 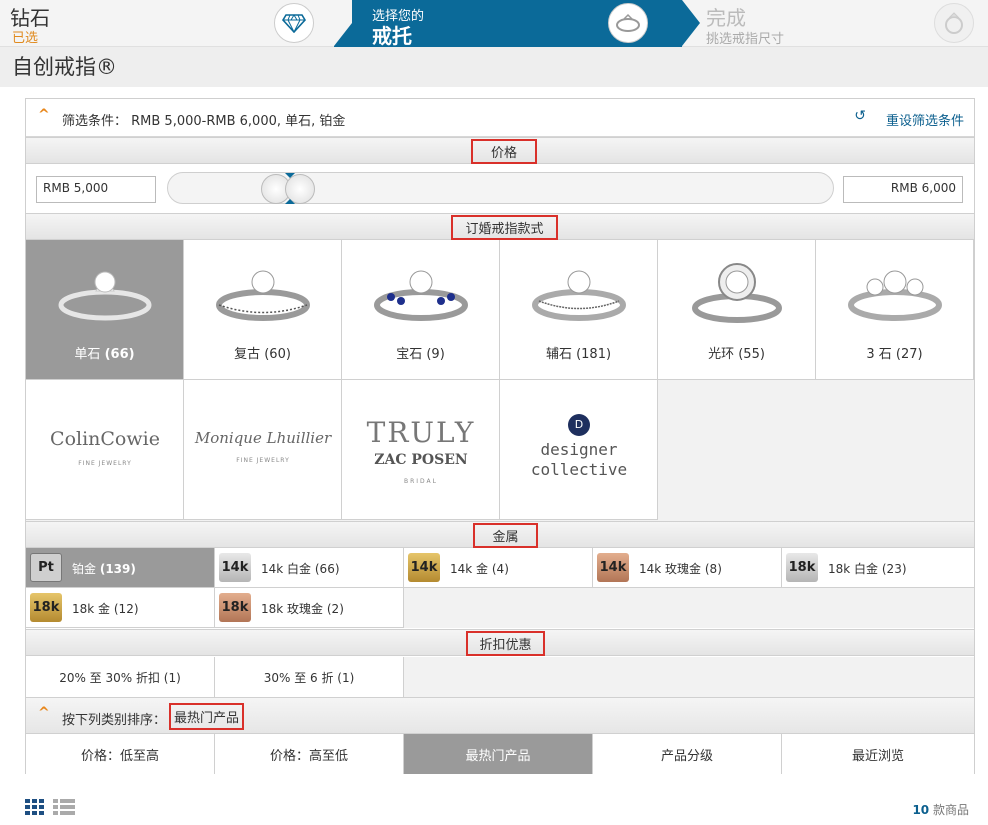 What do you see at coordinates (51, 809) in the screenshot?
I see `view-toggle` at bounding box center [51, 809].